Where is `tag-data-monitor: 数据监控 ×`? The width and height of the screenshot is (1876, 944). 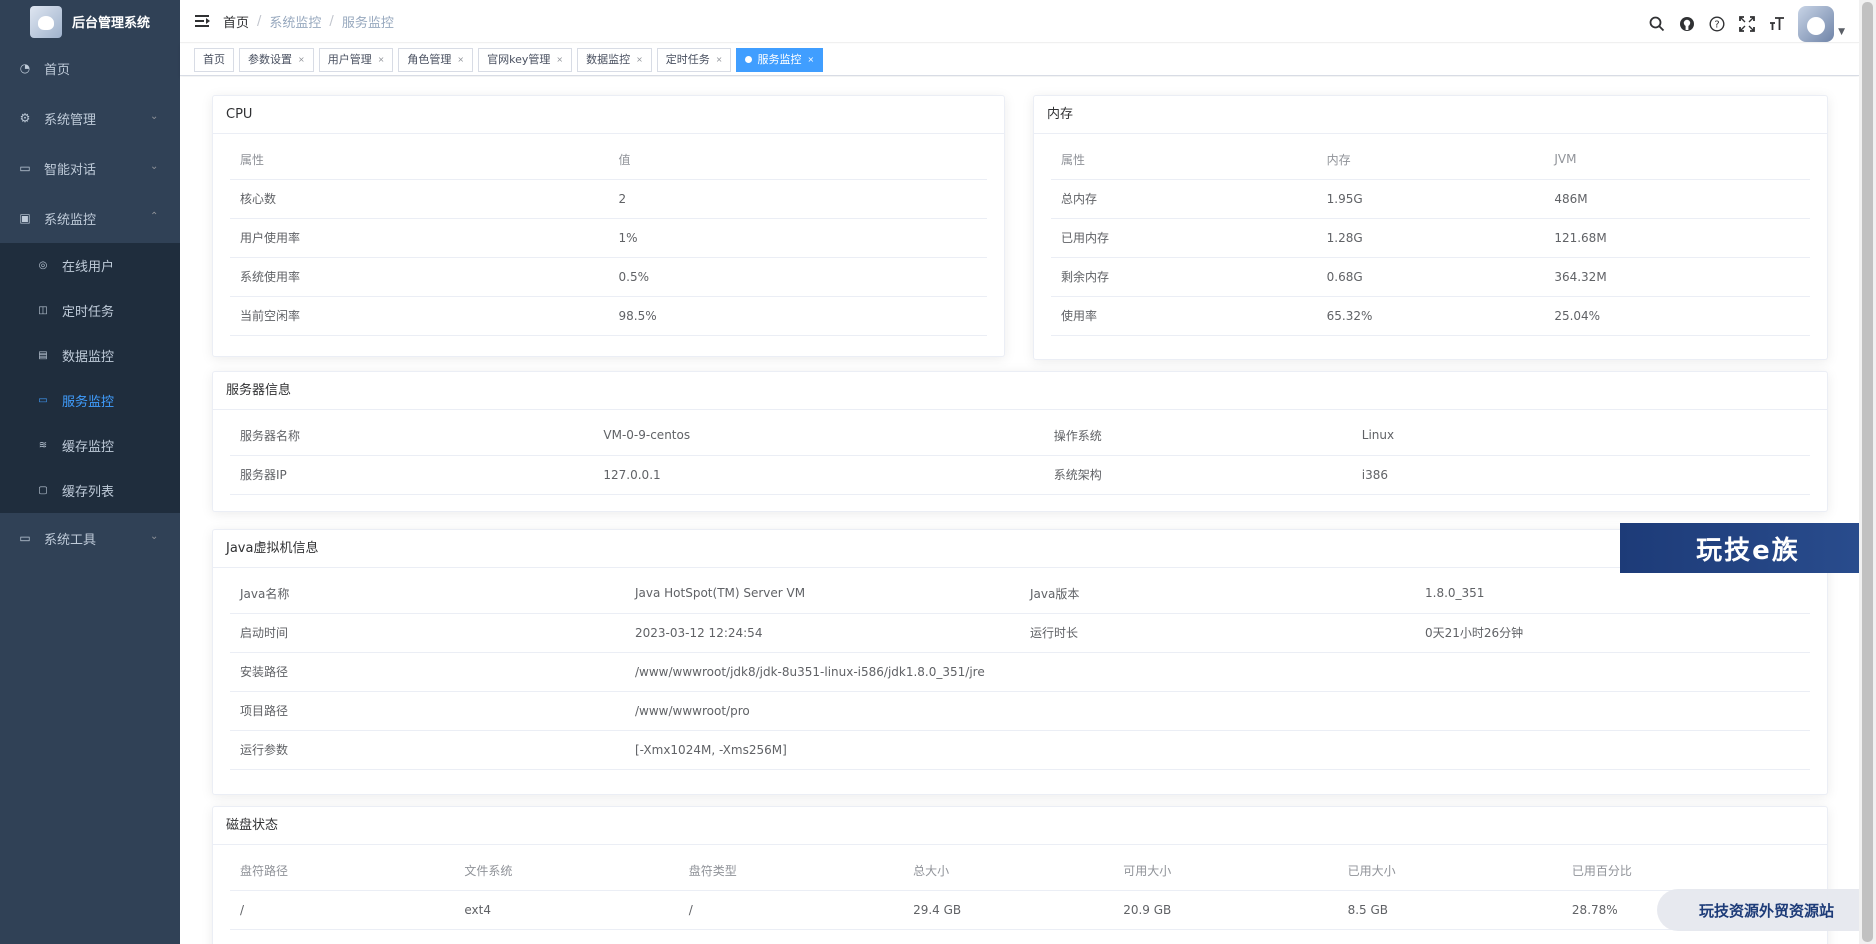 tag-data-monitor: 数据监控 × is located at coordinates (614, 59).